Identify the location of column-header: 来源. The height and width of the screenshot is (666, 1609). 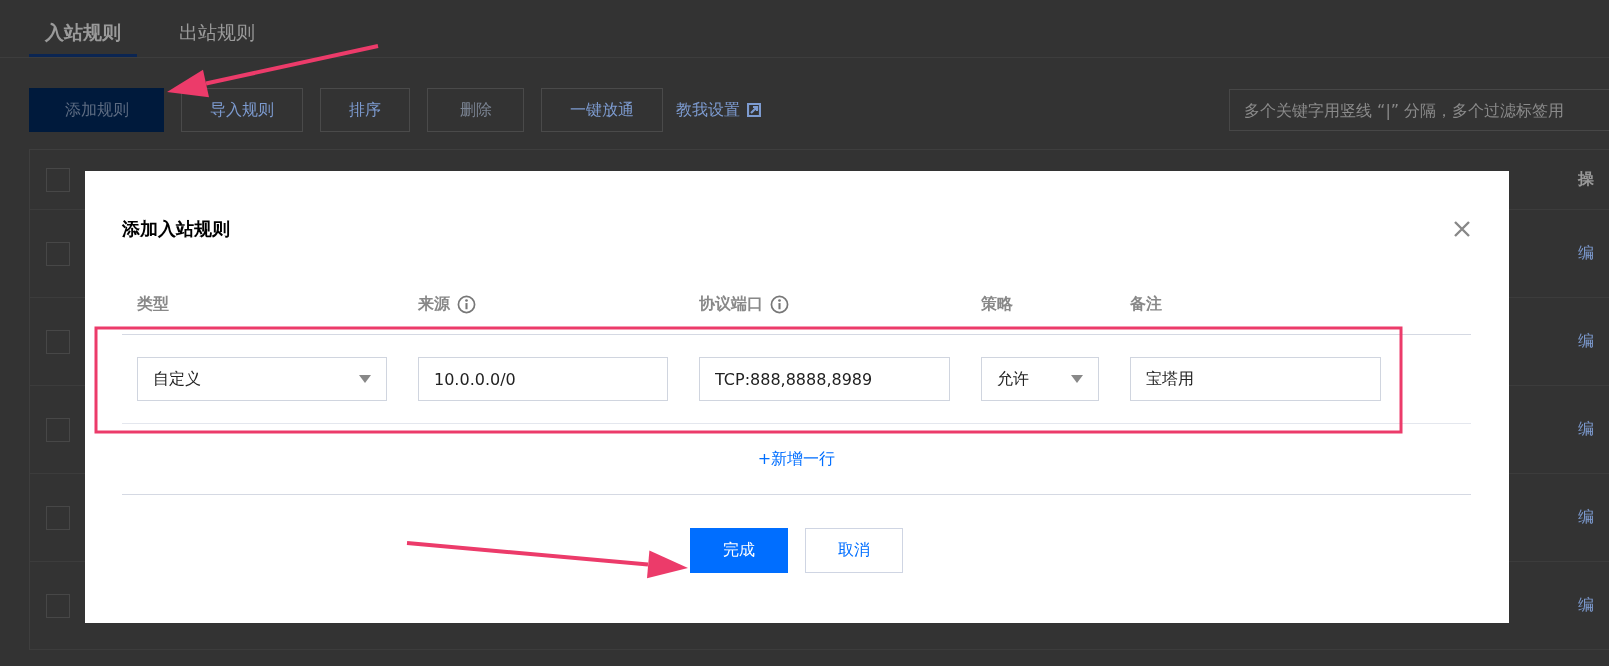
(434, 304).